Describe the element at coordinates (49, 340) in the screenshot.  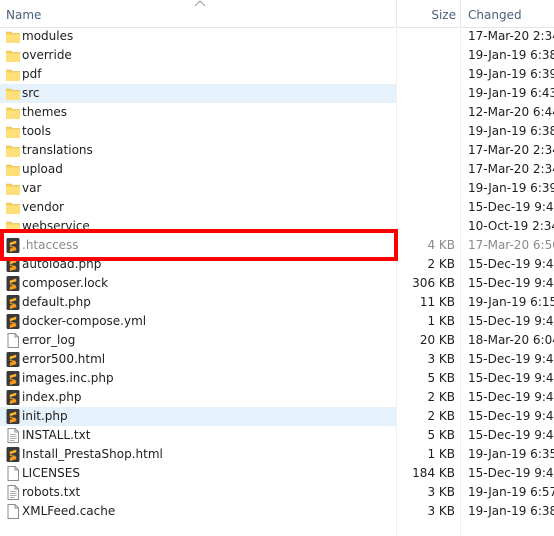
I see `file-name: error_log` at that location.